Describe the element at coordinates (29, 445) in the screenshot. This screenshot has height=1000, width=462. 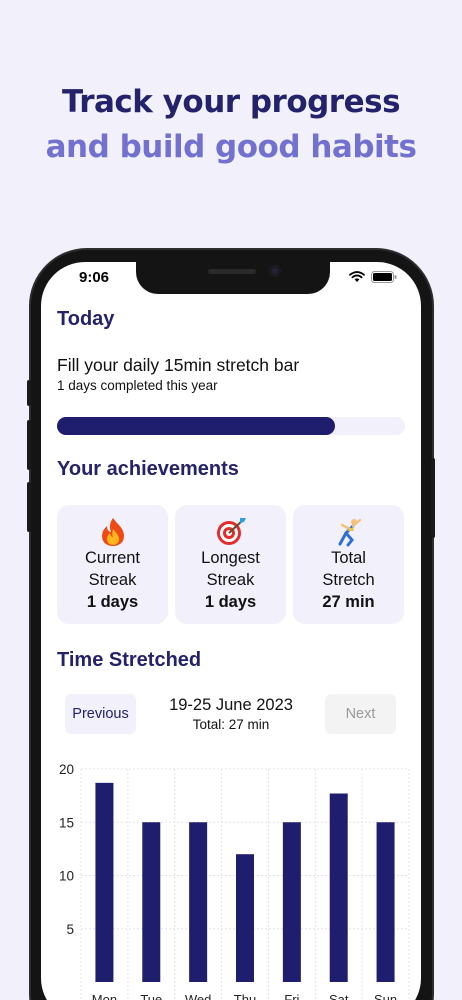
I see `volume-up-button` at that location.